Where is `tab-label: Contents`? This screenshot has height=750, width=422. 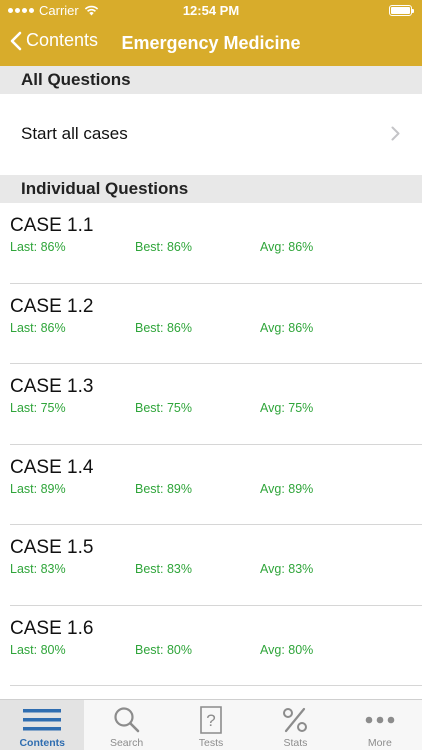 tab-label: Contents is located at coordinates (42, 743).